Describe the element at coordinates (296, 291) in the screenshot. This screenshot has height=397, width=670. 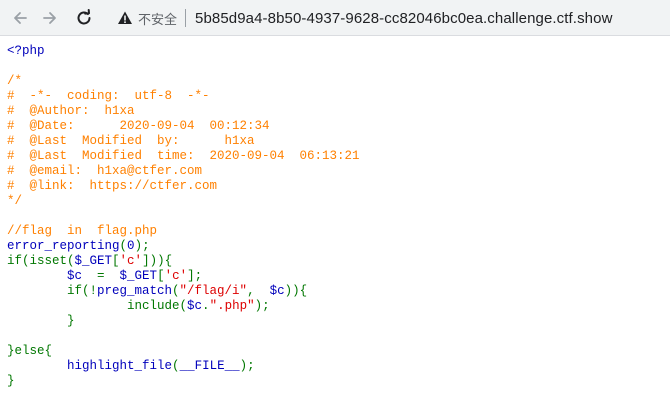
I see `code-token: )){` at that location.